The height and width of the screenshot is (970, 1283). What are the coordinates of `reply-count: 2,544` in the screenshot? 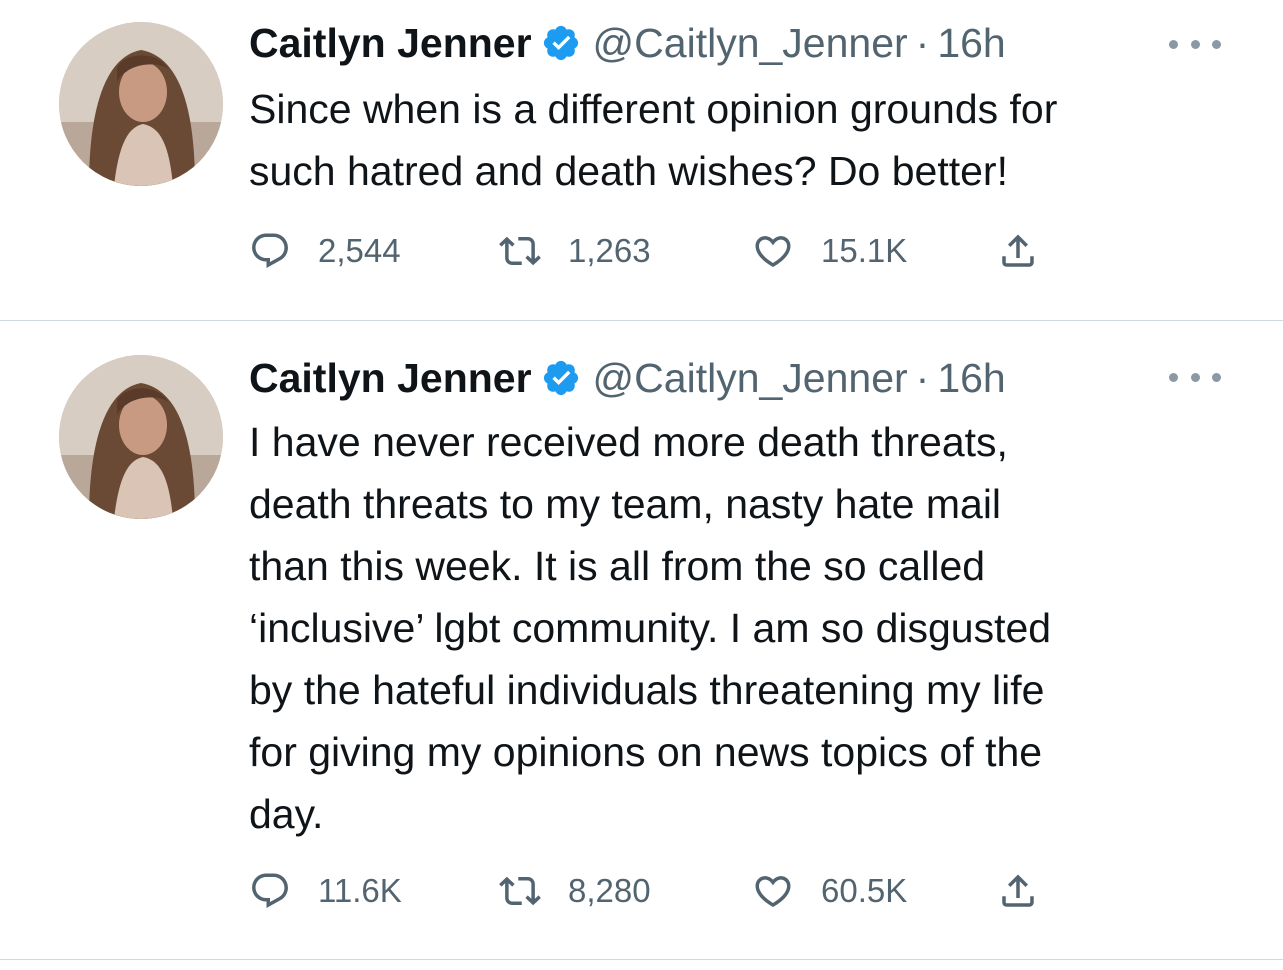 It's located at (359, 250).